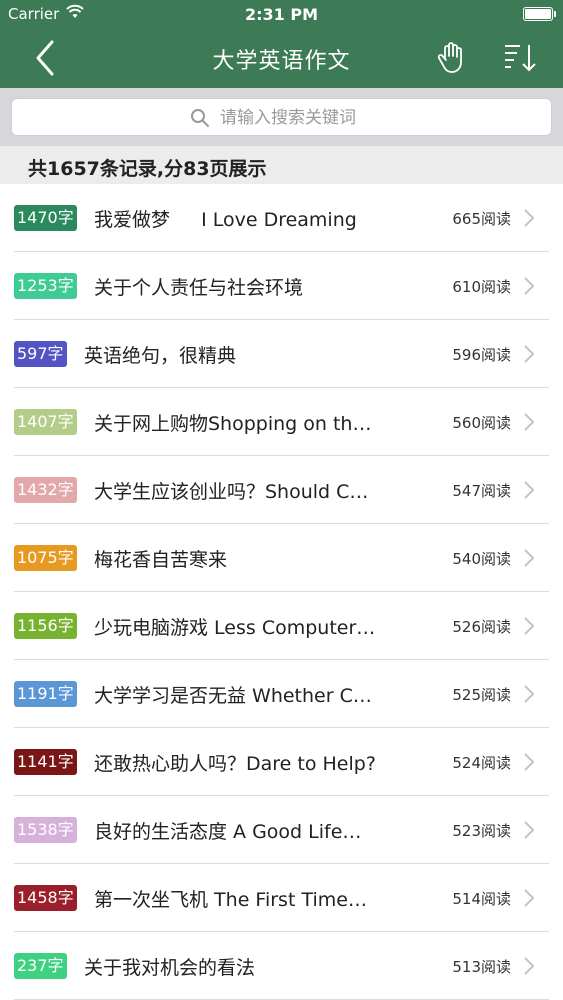  Describe the element at coordinates (235, 764) in the screenshot. I see `essay-title: 还敢热心助人吗？Dare to Help?` at that location.